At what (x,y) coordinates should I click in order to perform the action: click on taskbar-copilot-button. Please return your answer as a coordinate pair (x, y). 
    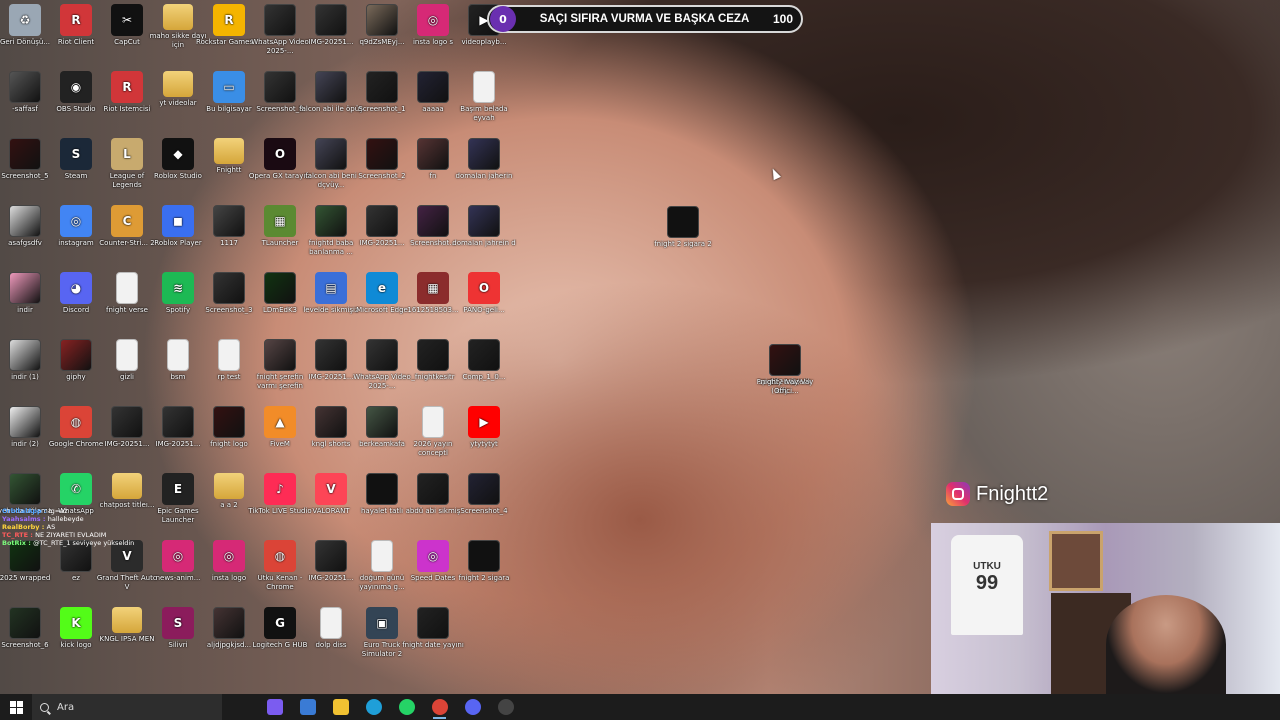
    Looking at the image, I should click on (274, 707).